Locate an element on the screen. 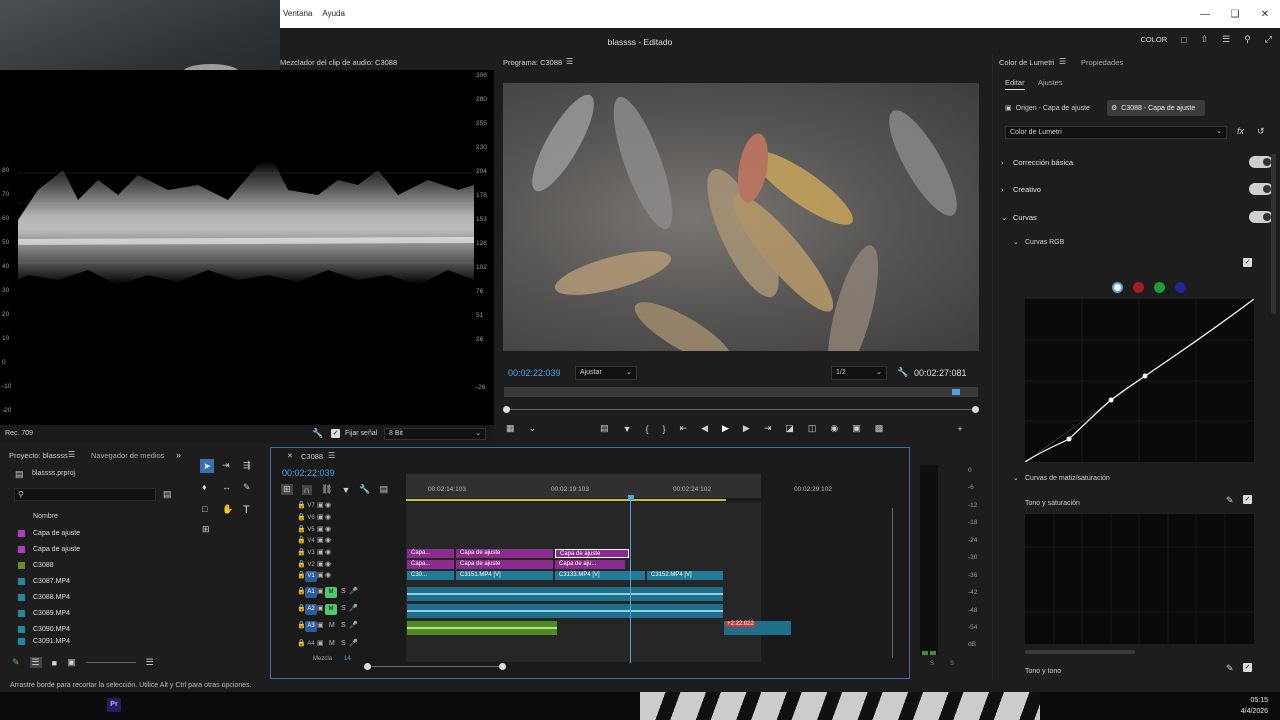 This screenshot has height=720, width=1280. track-label: V7 is located at coordinates (311, 506).